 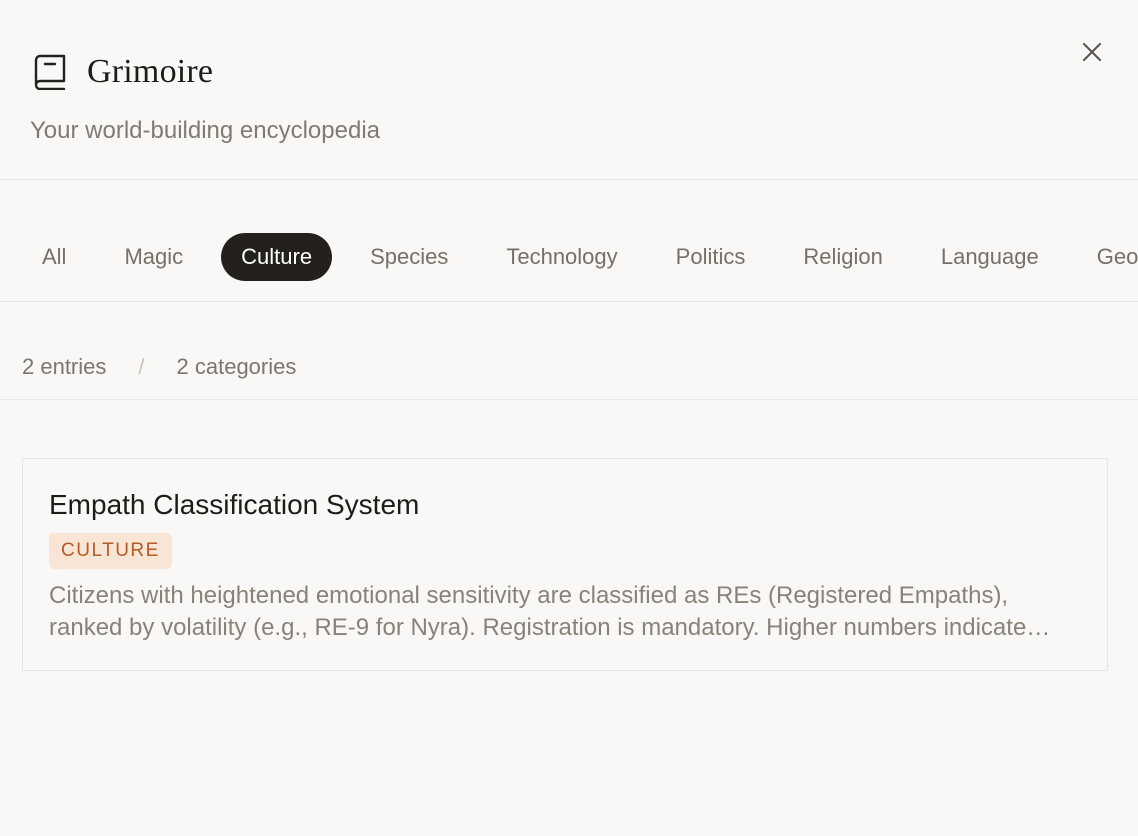 I want to click on tab-species: Species, so click(x=409, y=257).